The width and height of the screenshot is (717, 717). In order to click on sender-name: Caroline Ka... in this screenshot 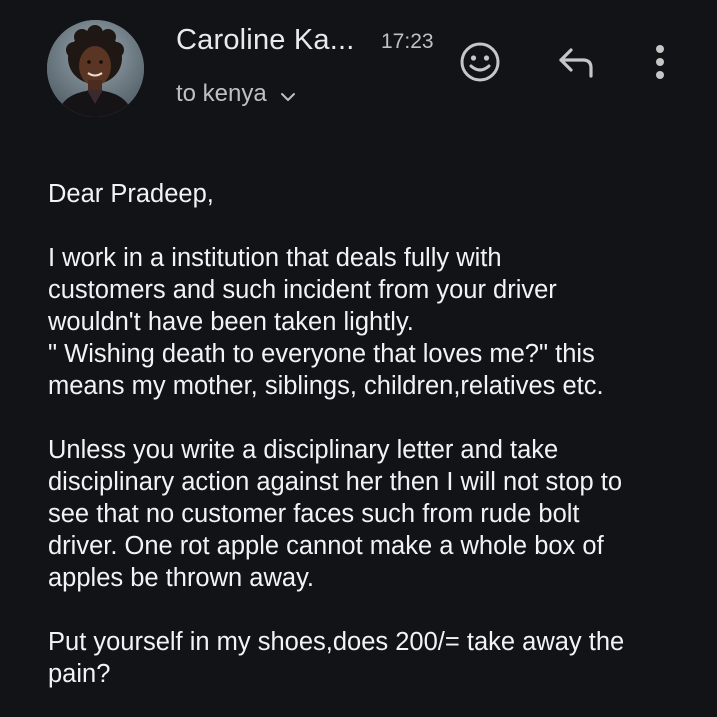, I will do `click(265, 40)`.